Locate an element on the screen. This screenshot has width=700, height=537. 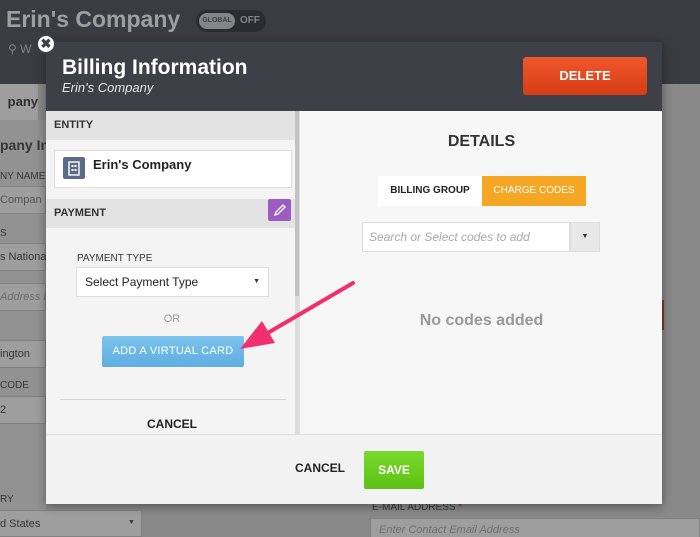
details-title: DETAILS is located at coordinates (481, 141).